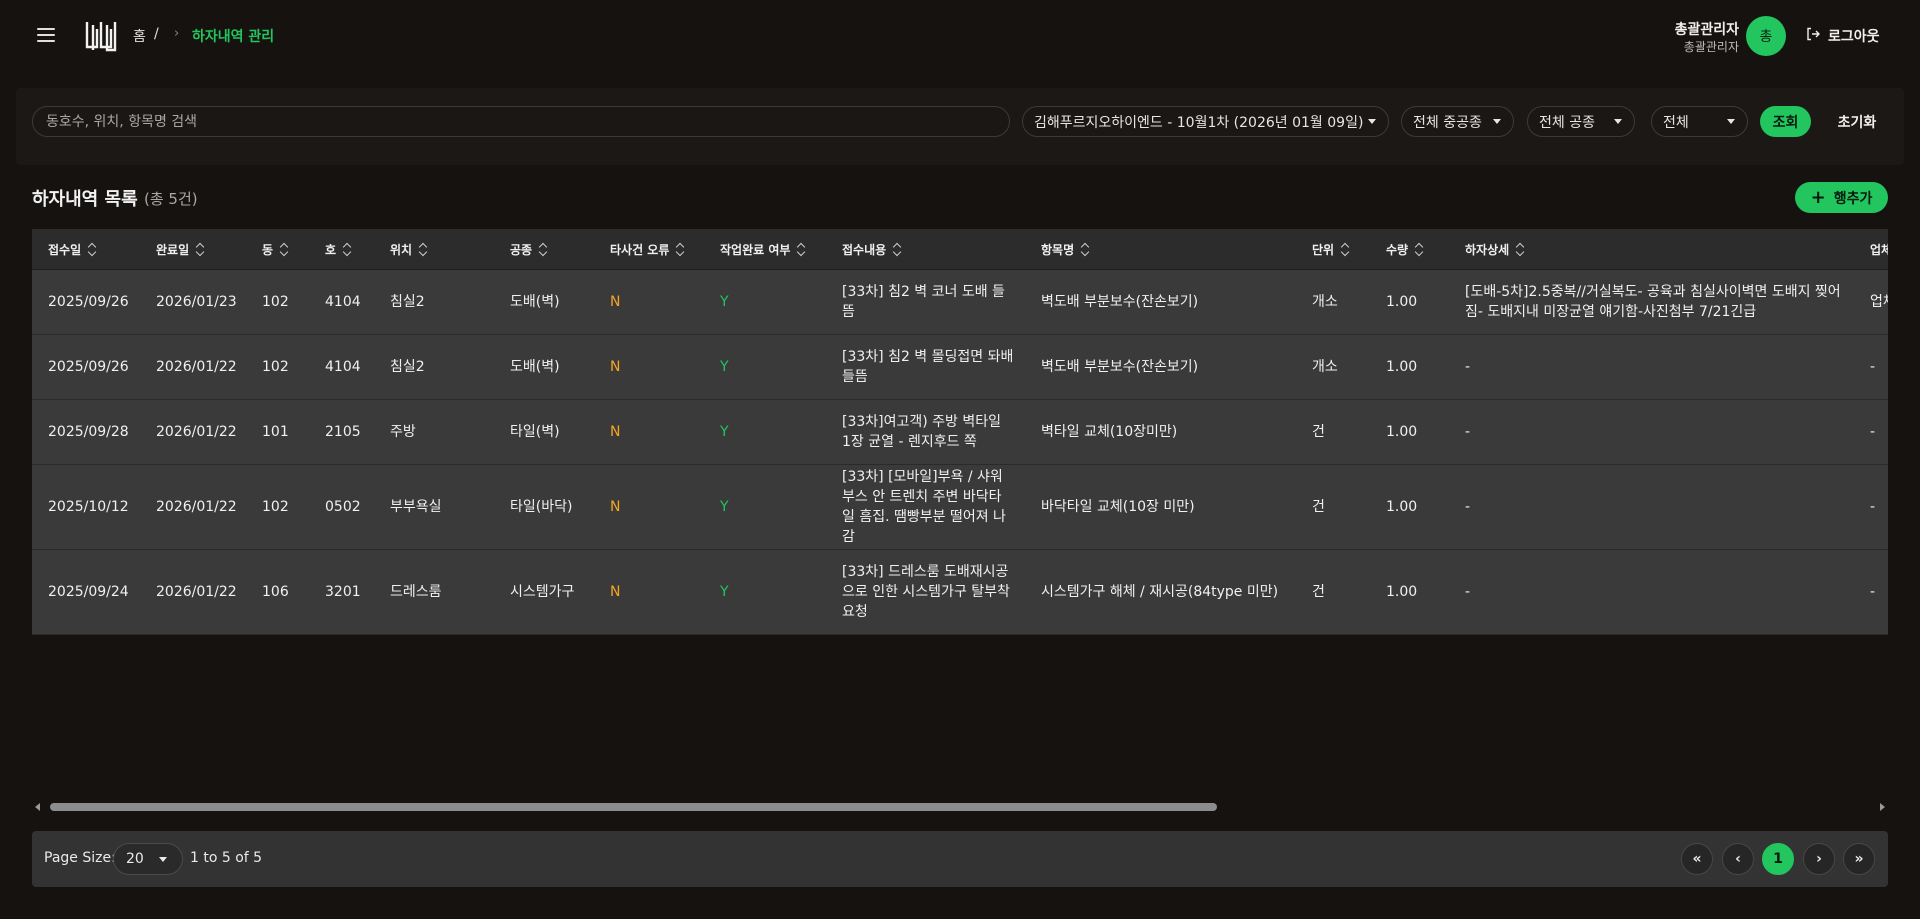  I want to click on cell-unit: 건, so click(1318, 432).